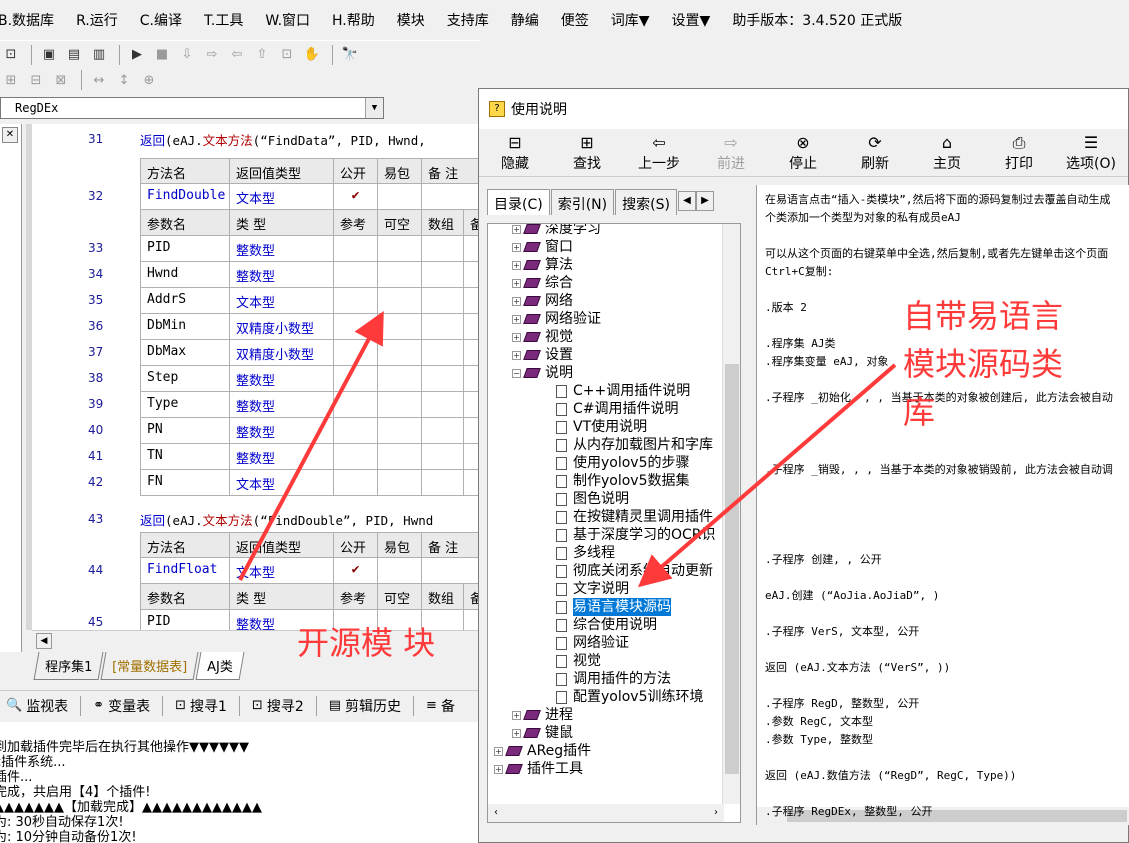 This screenshot has width=1129, height=843. Describe the element at coordinates (11, 80) in the screenshot. I see `align-left-icon: ⊞` at that location.